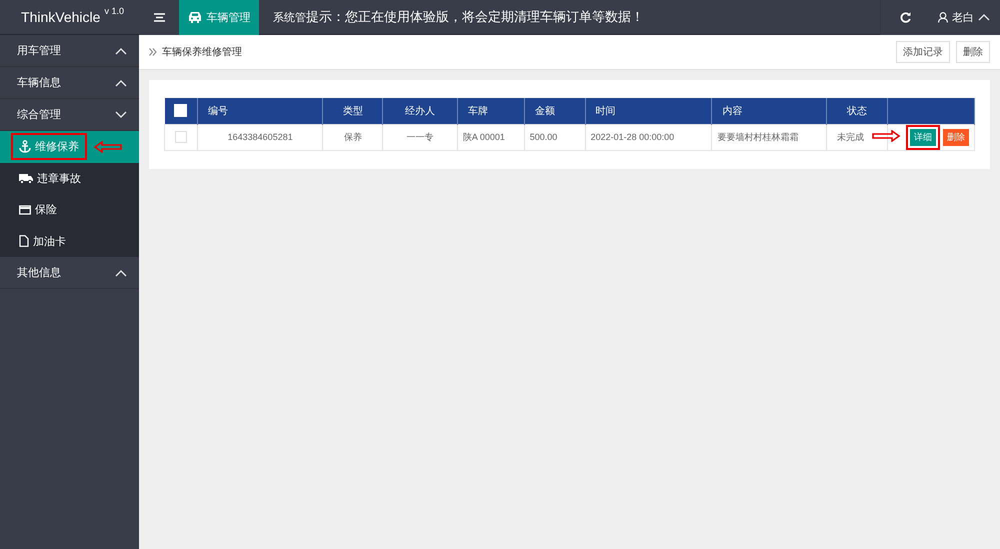  Describe the element at coordinates (60, 17) in the screenshot. I see `app-name: ThinkVehicle` at that location.